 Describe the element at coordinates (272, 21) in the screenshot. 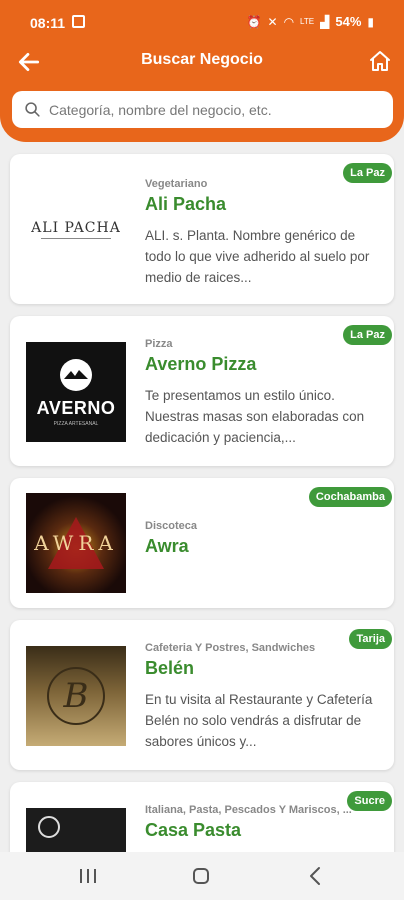

I see `mute-icon: ✕` at that location.